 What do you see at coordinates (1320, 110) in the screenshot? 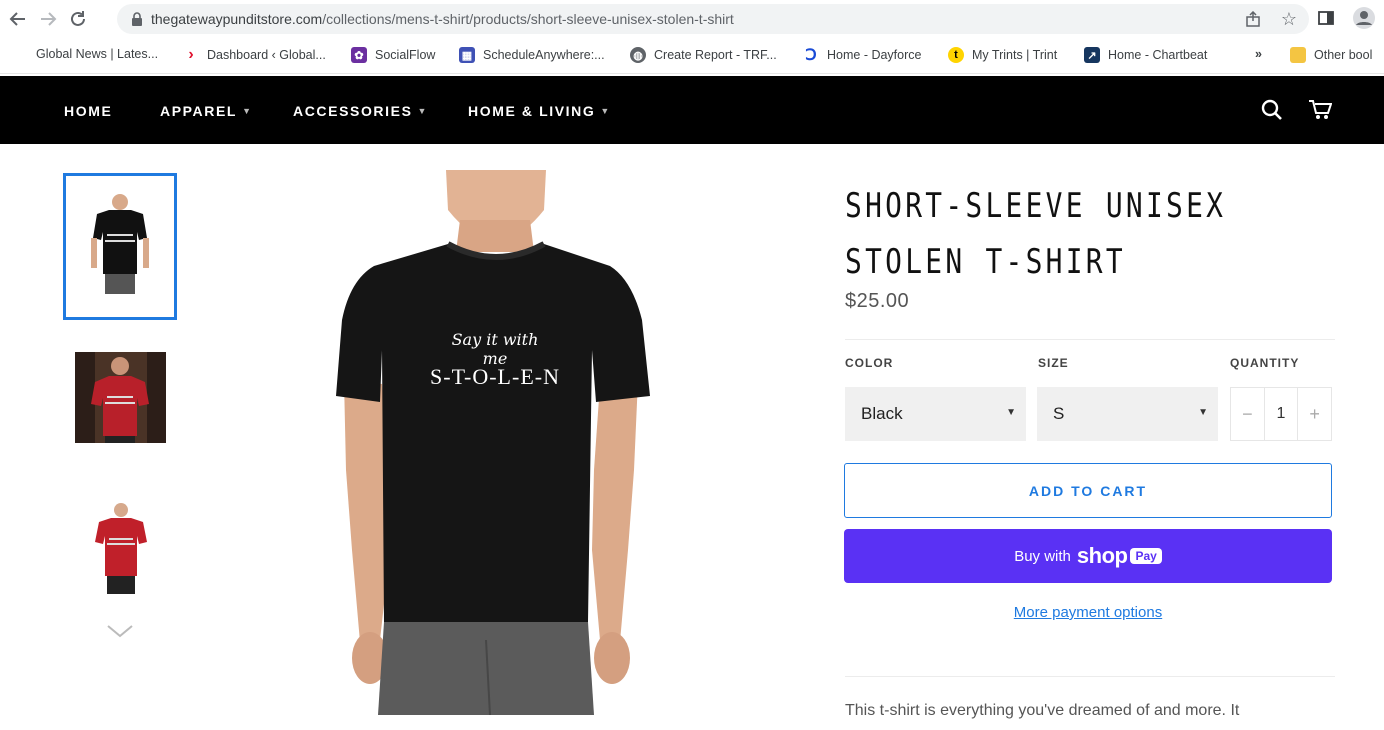
I see `cart-icon` at bounding box center [1320, 110].